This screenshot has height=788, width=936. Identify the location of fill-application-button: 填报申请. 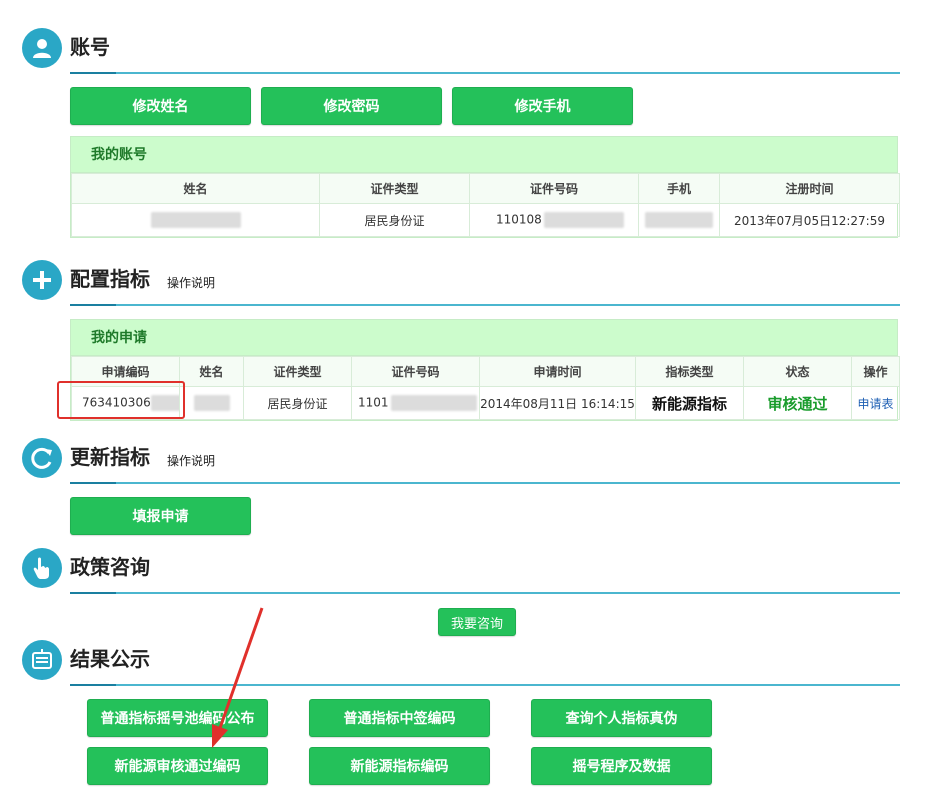
(160, 516).